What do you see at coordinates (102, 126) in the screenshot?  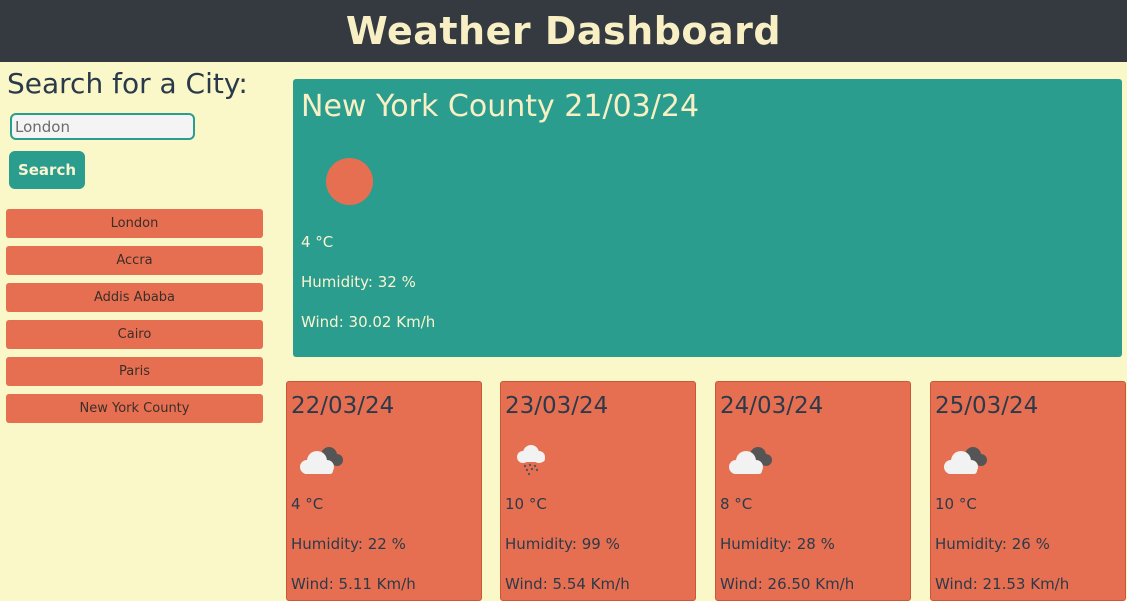 I see `city-search-input` at bounding box center [102, 126].